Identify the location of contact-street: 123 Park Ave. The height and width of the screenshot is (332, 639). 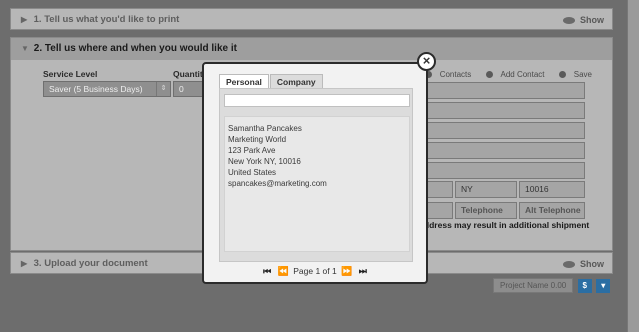
(252, 150).